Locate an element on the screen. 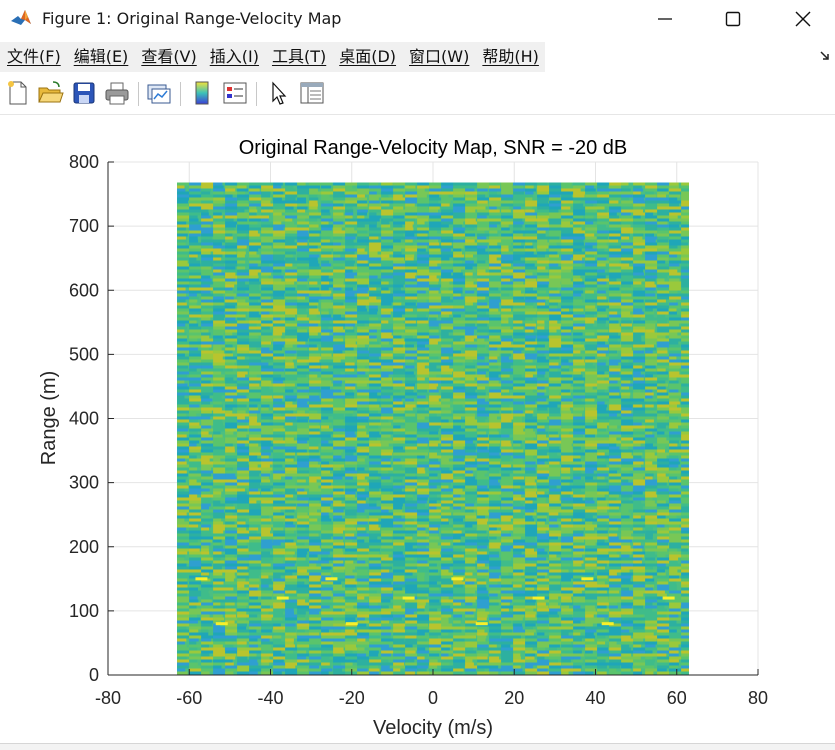 This screenshot has width=835, height=750. menu-insert: 插入(I) is located at coordinates (234, 57).